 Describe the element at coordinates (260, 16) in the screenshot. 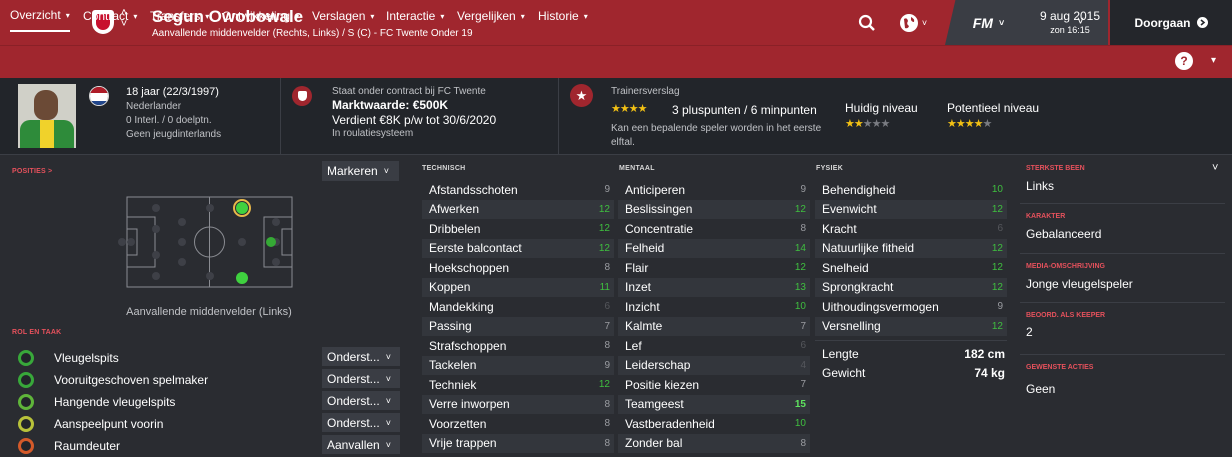

I see `tab-ontwikkeling: Ontwikkeling ▾` at that location.